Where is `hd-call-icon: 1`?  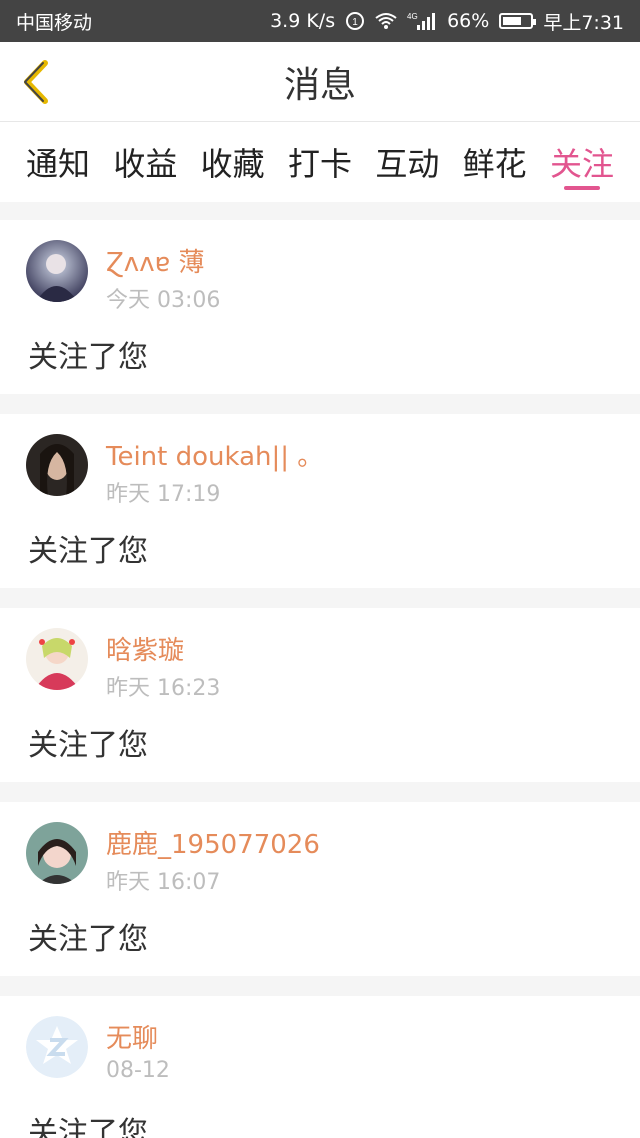 hd-call-icon: 1 is located at coordinates (355, 21).